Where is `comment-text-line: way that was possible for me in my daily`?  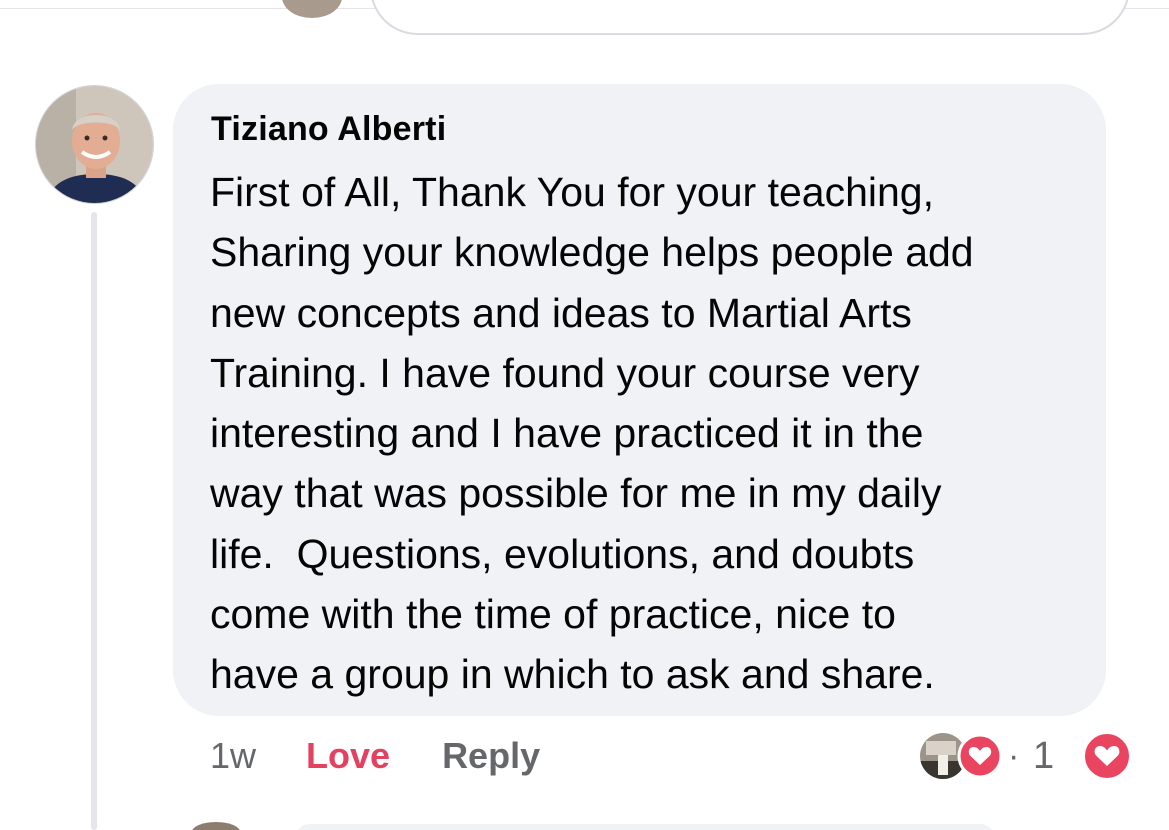 comment-text-line: way that was possible for me in my daily is located at coordinates (576, 493).